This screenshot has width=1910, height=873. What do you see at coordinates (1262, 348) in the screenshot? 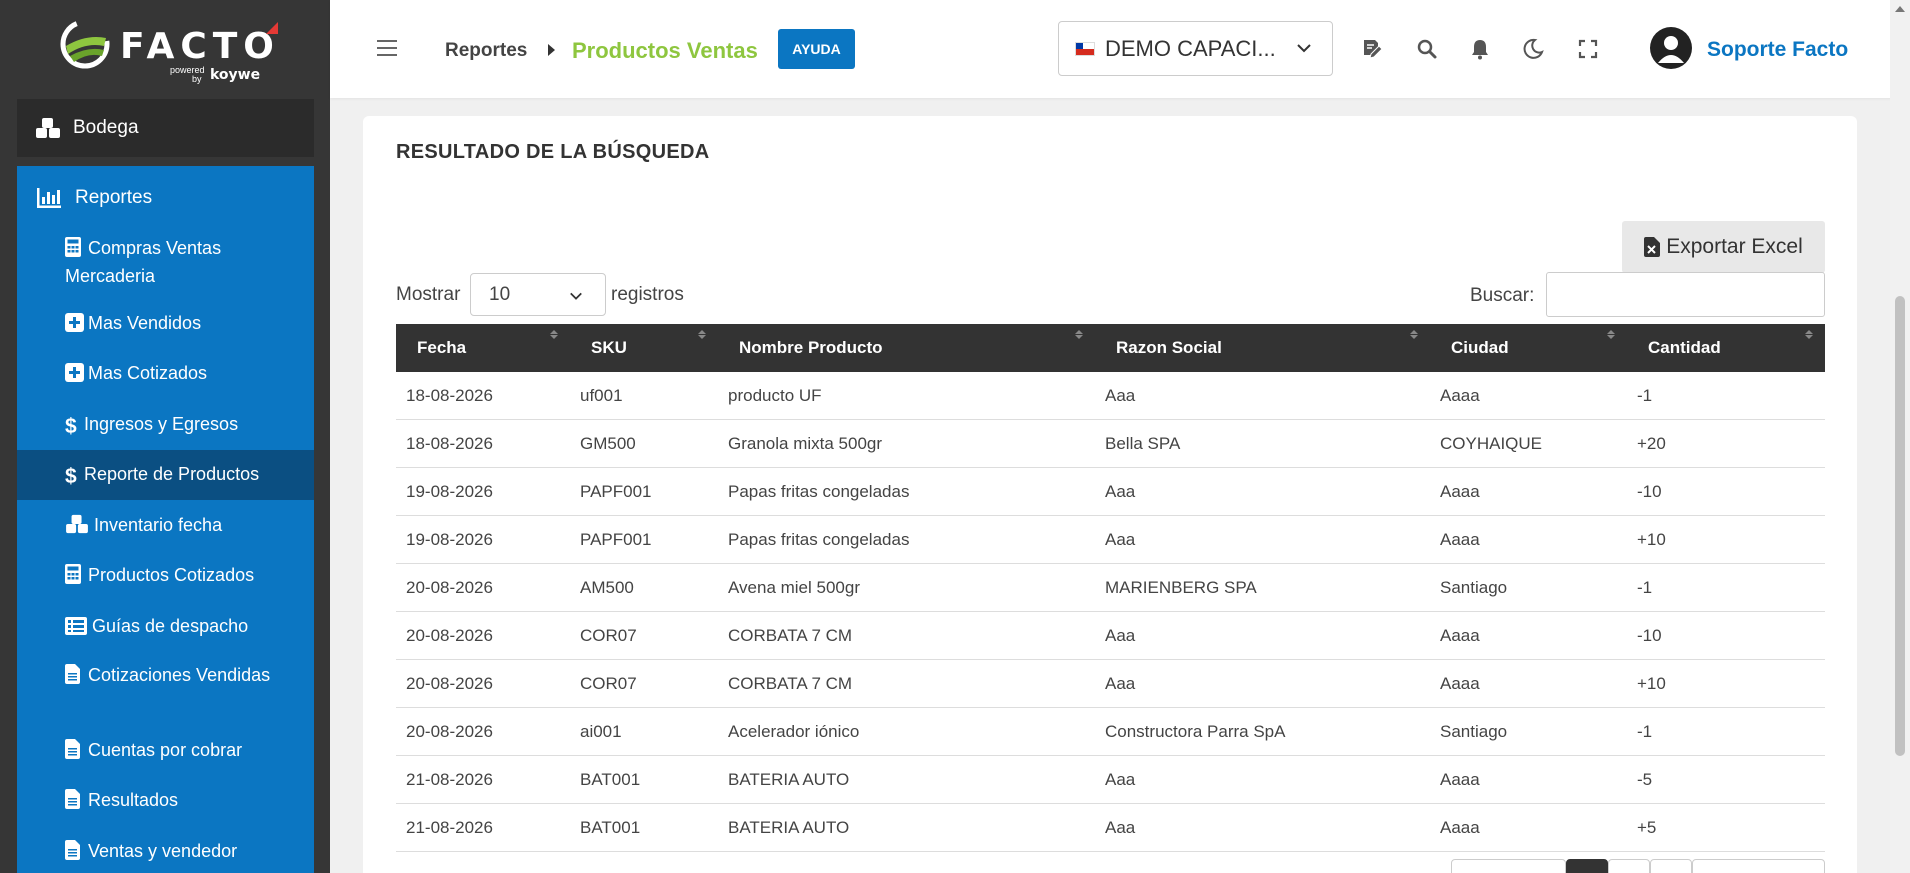
I see `column-header-razon-social: Razon Social` at bounding box center [1262, 348].